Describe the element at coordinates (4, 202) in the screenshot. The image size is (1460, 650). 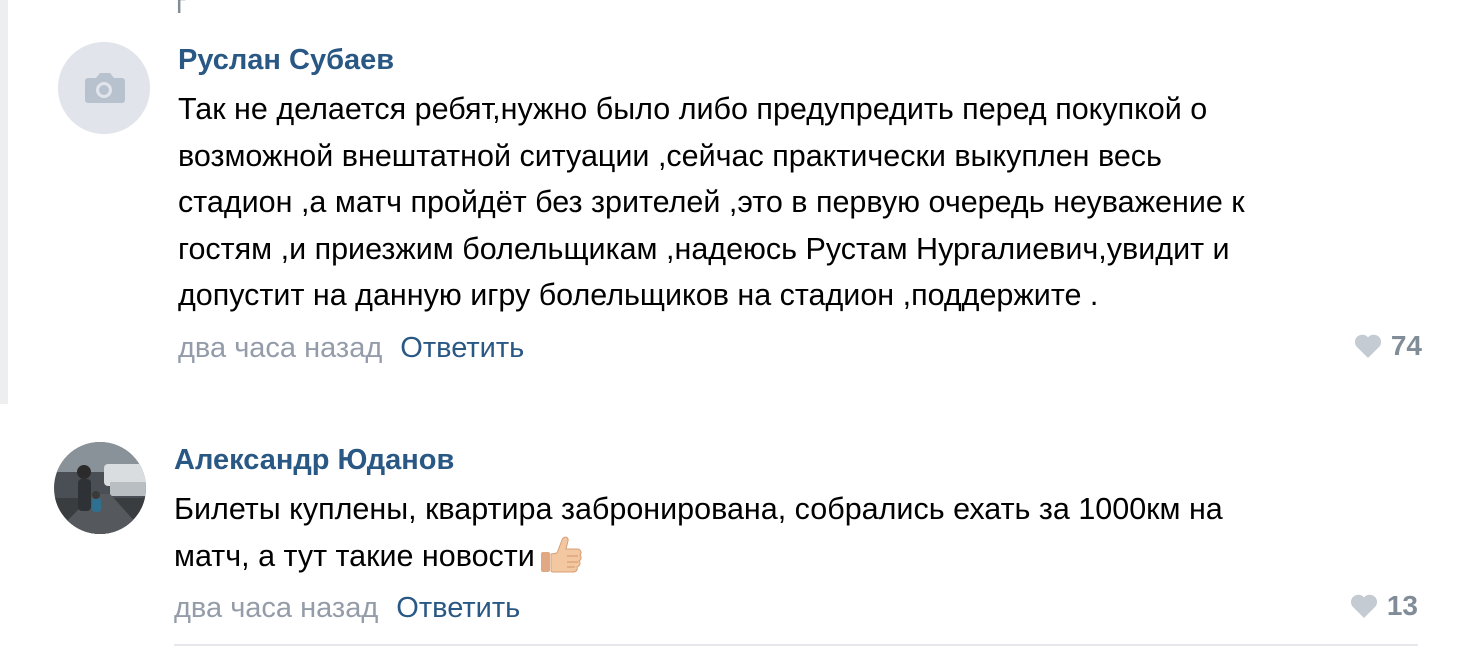
I see `thread-indent-stripe` at that location.